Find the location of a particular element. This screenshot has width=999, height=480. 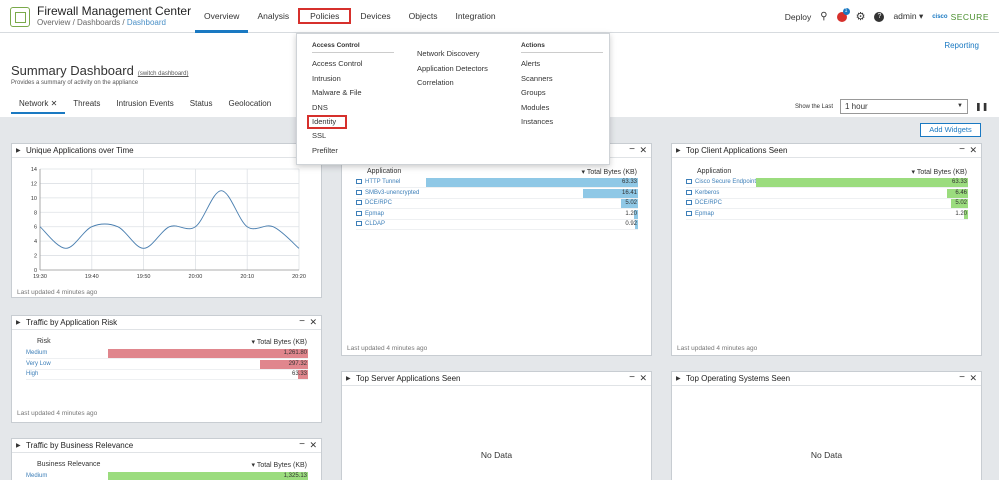

switch-dashboard-link: (switch dashboard) is located at coordinates (163, 74).